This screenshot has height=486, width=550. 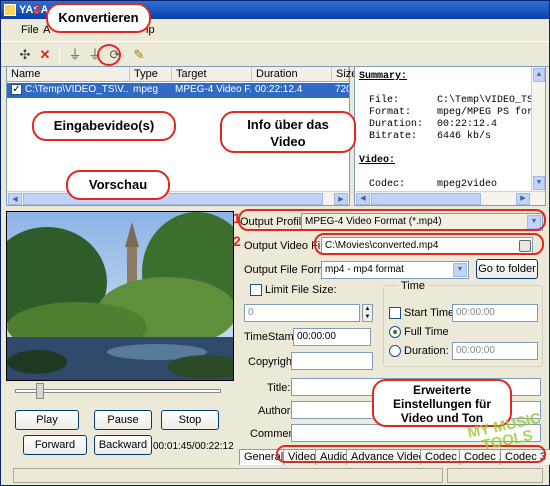 What do you see at coordinates (68, 74) in the screenshot?
I see `col-name: Name` at bounding box center [68, 74].